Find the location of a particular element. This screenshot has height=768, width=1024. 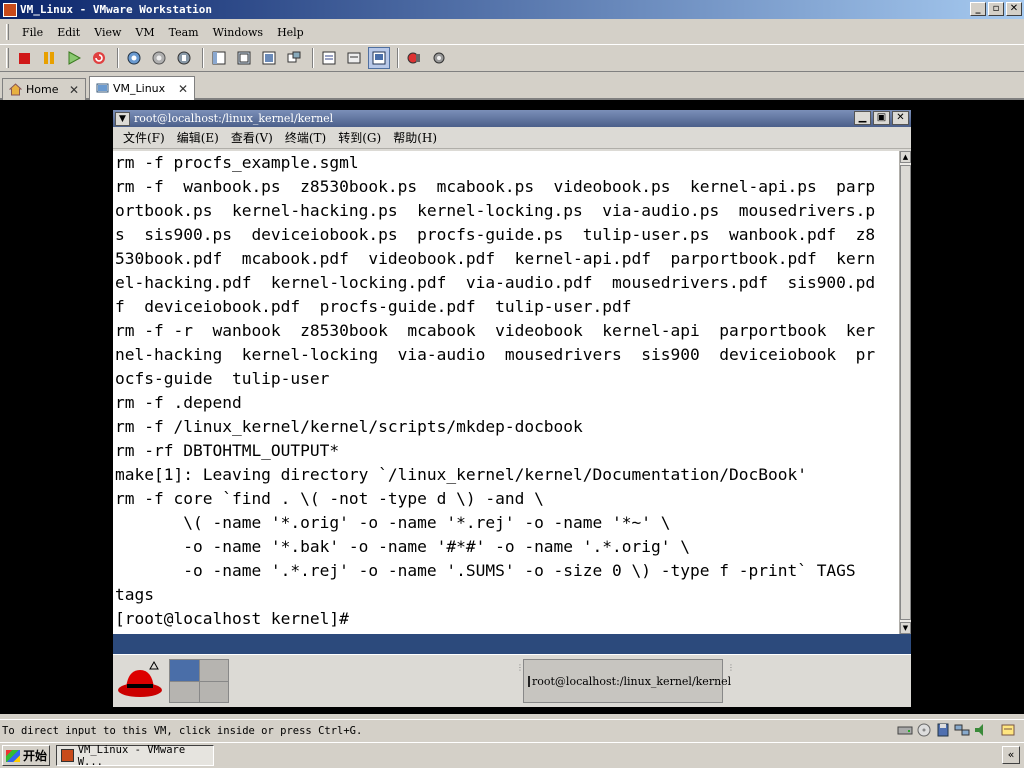

toolbar-separator is located at coordinates (313, 58).